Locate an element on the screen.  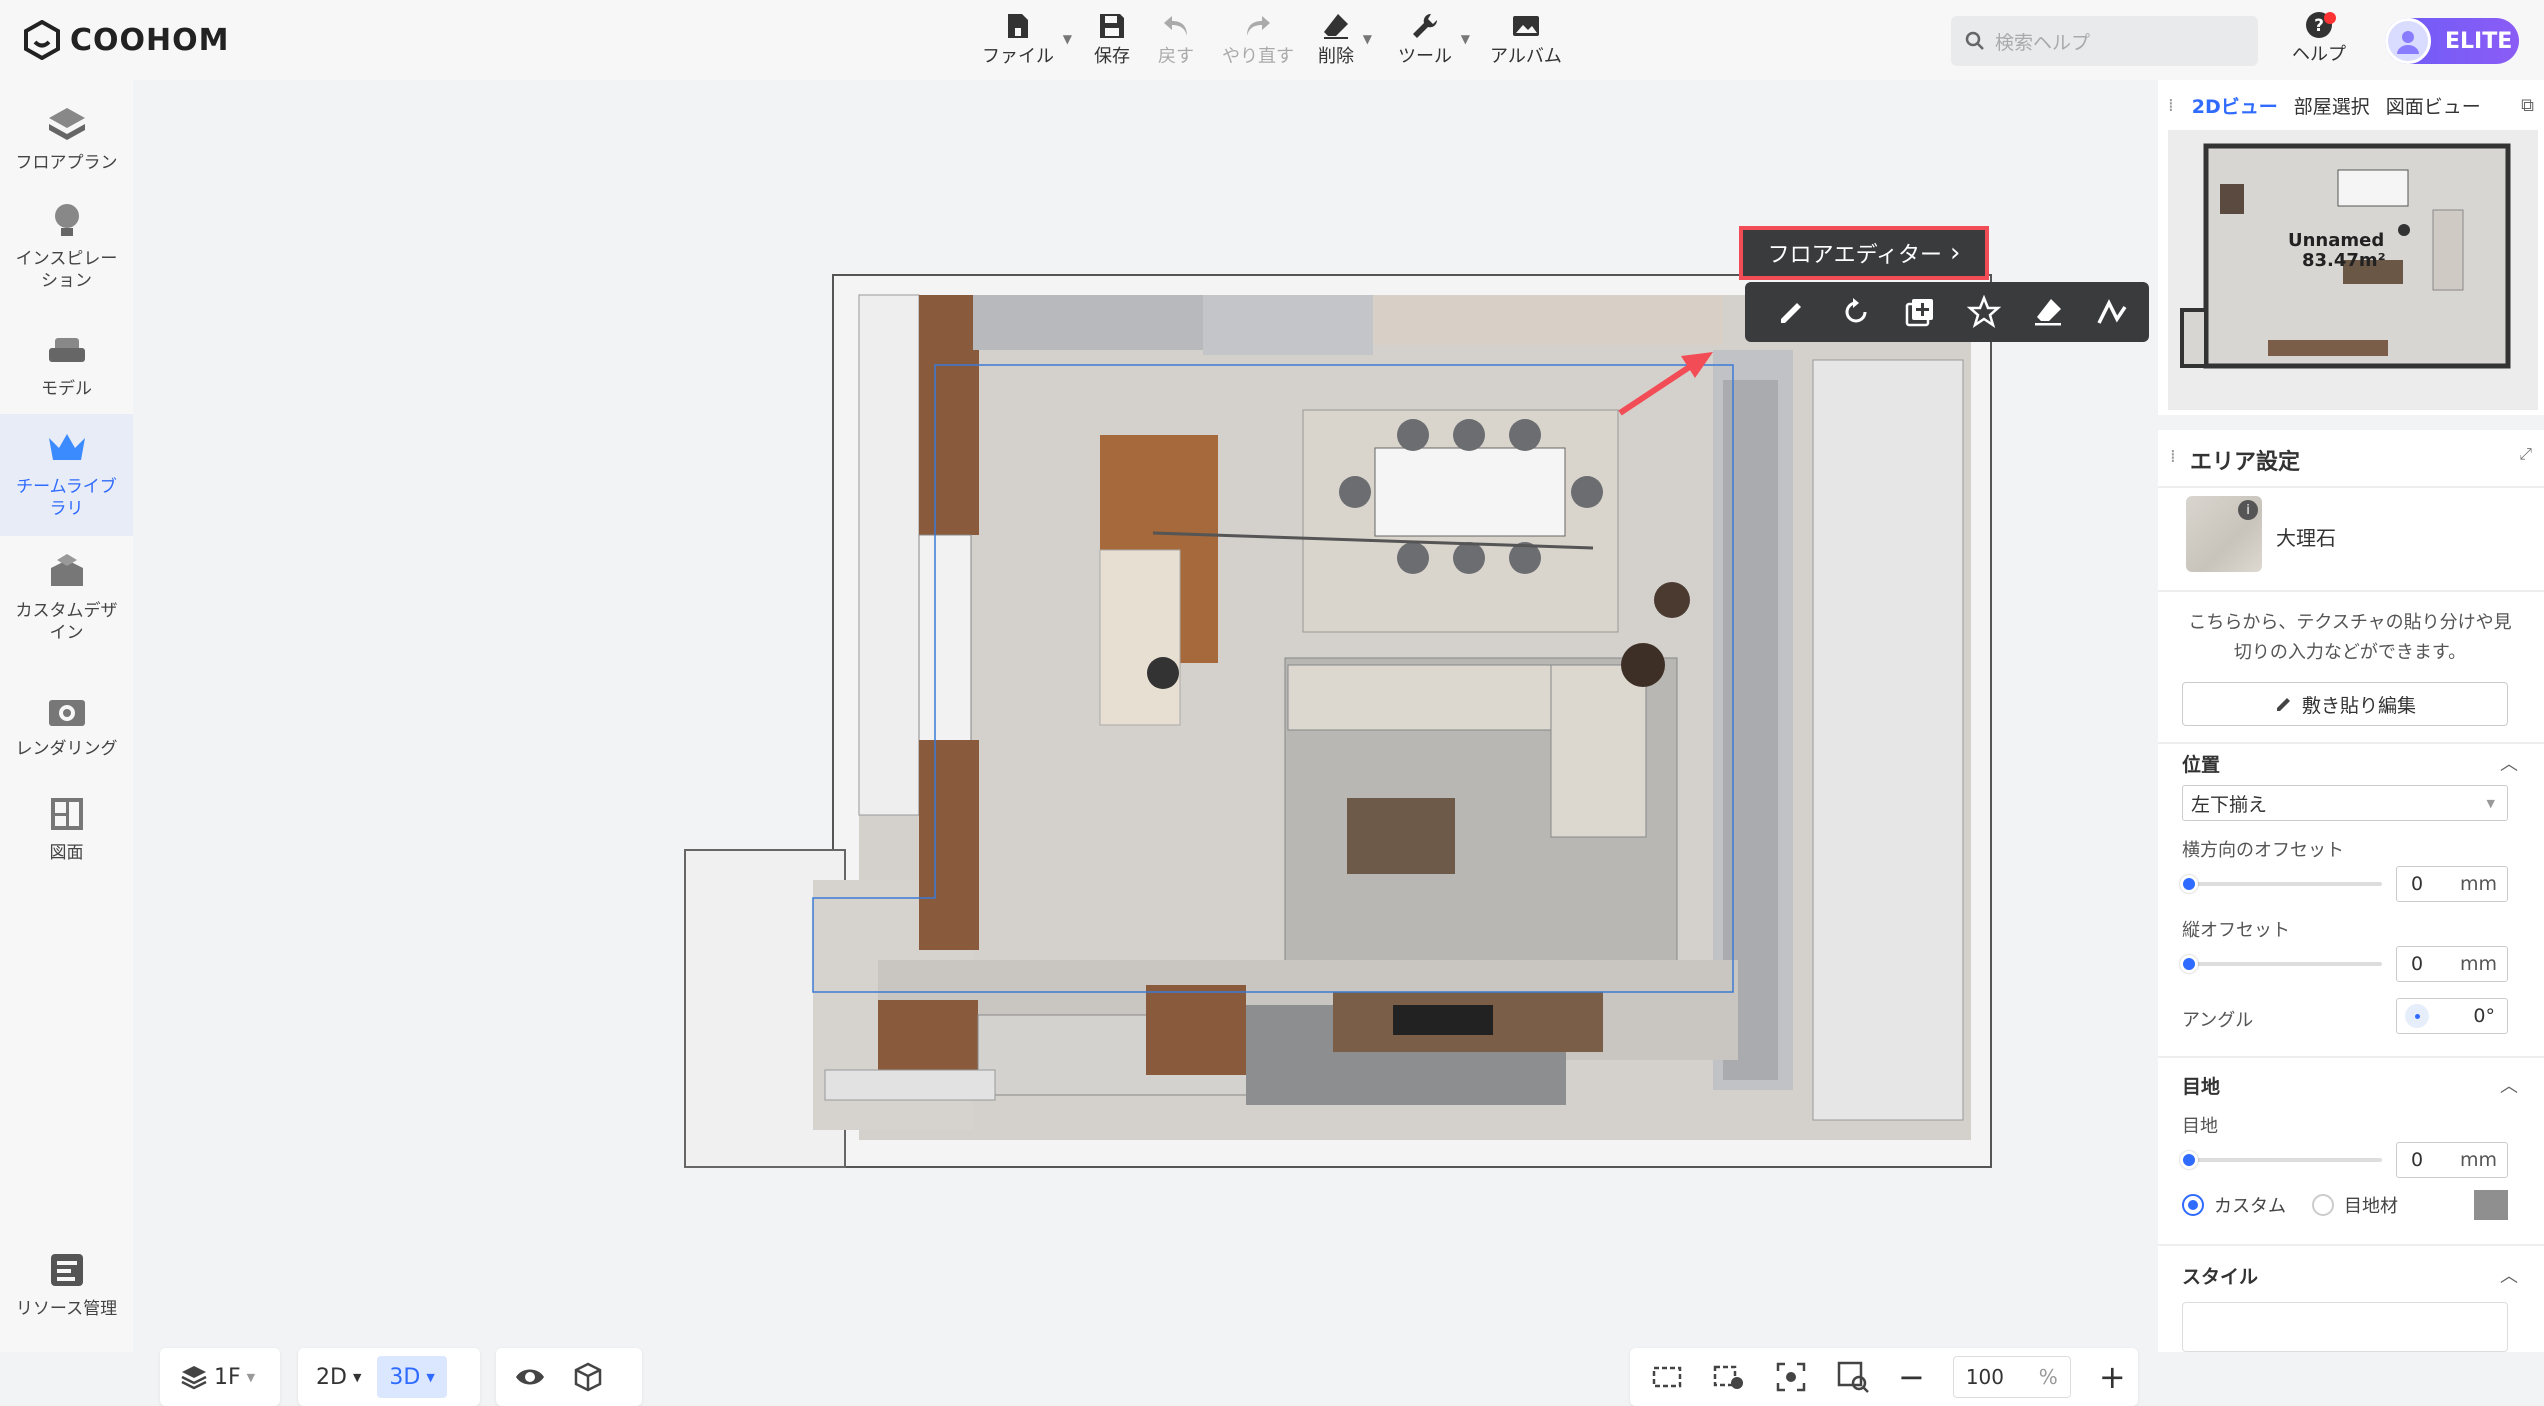
user-icon is located at coordinates (2408, 42).